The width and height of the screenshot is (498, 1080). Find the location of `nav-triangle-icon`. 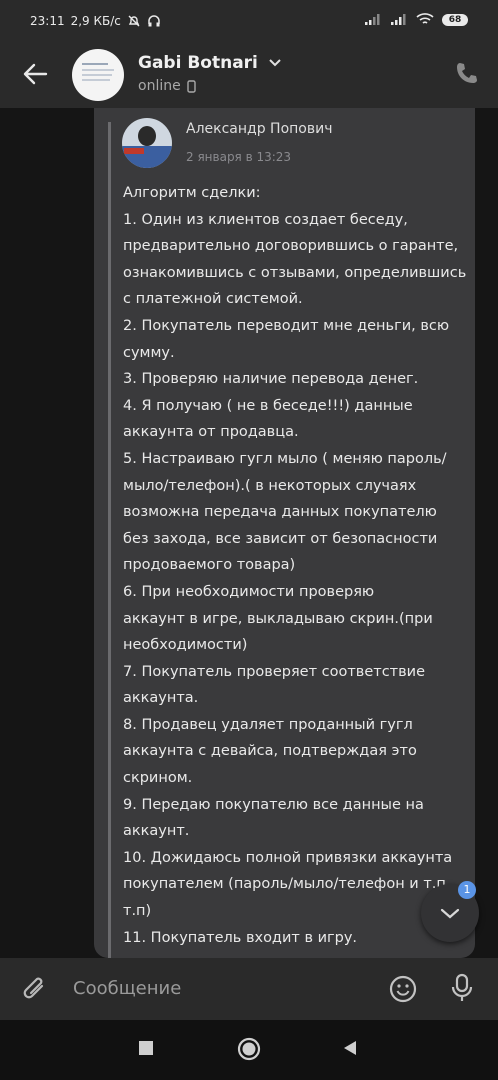

nav-triangle-icon is located at coordinates (350, 1048).